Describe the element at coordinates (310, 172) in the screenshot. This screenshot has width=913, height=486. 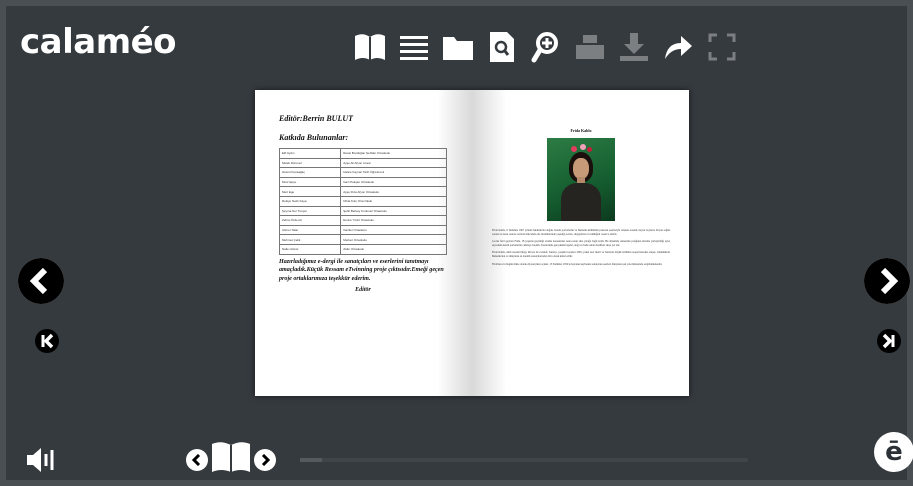
I see `table-cell: Hüsnü Kocaağaç` at that location.